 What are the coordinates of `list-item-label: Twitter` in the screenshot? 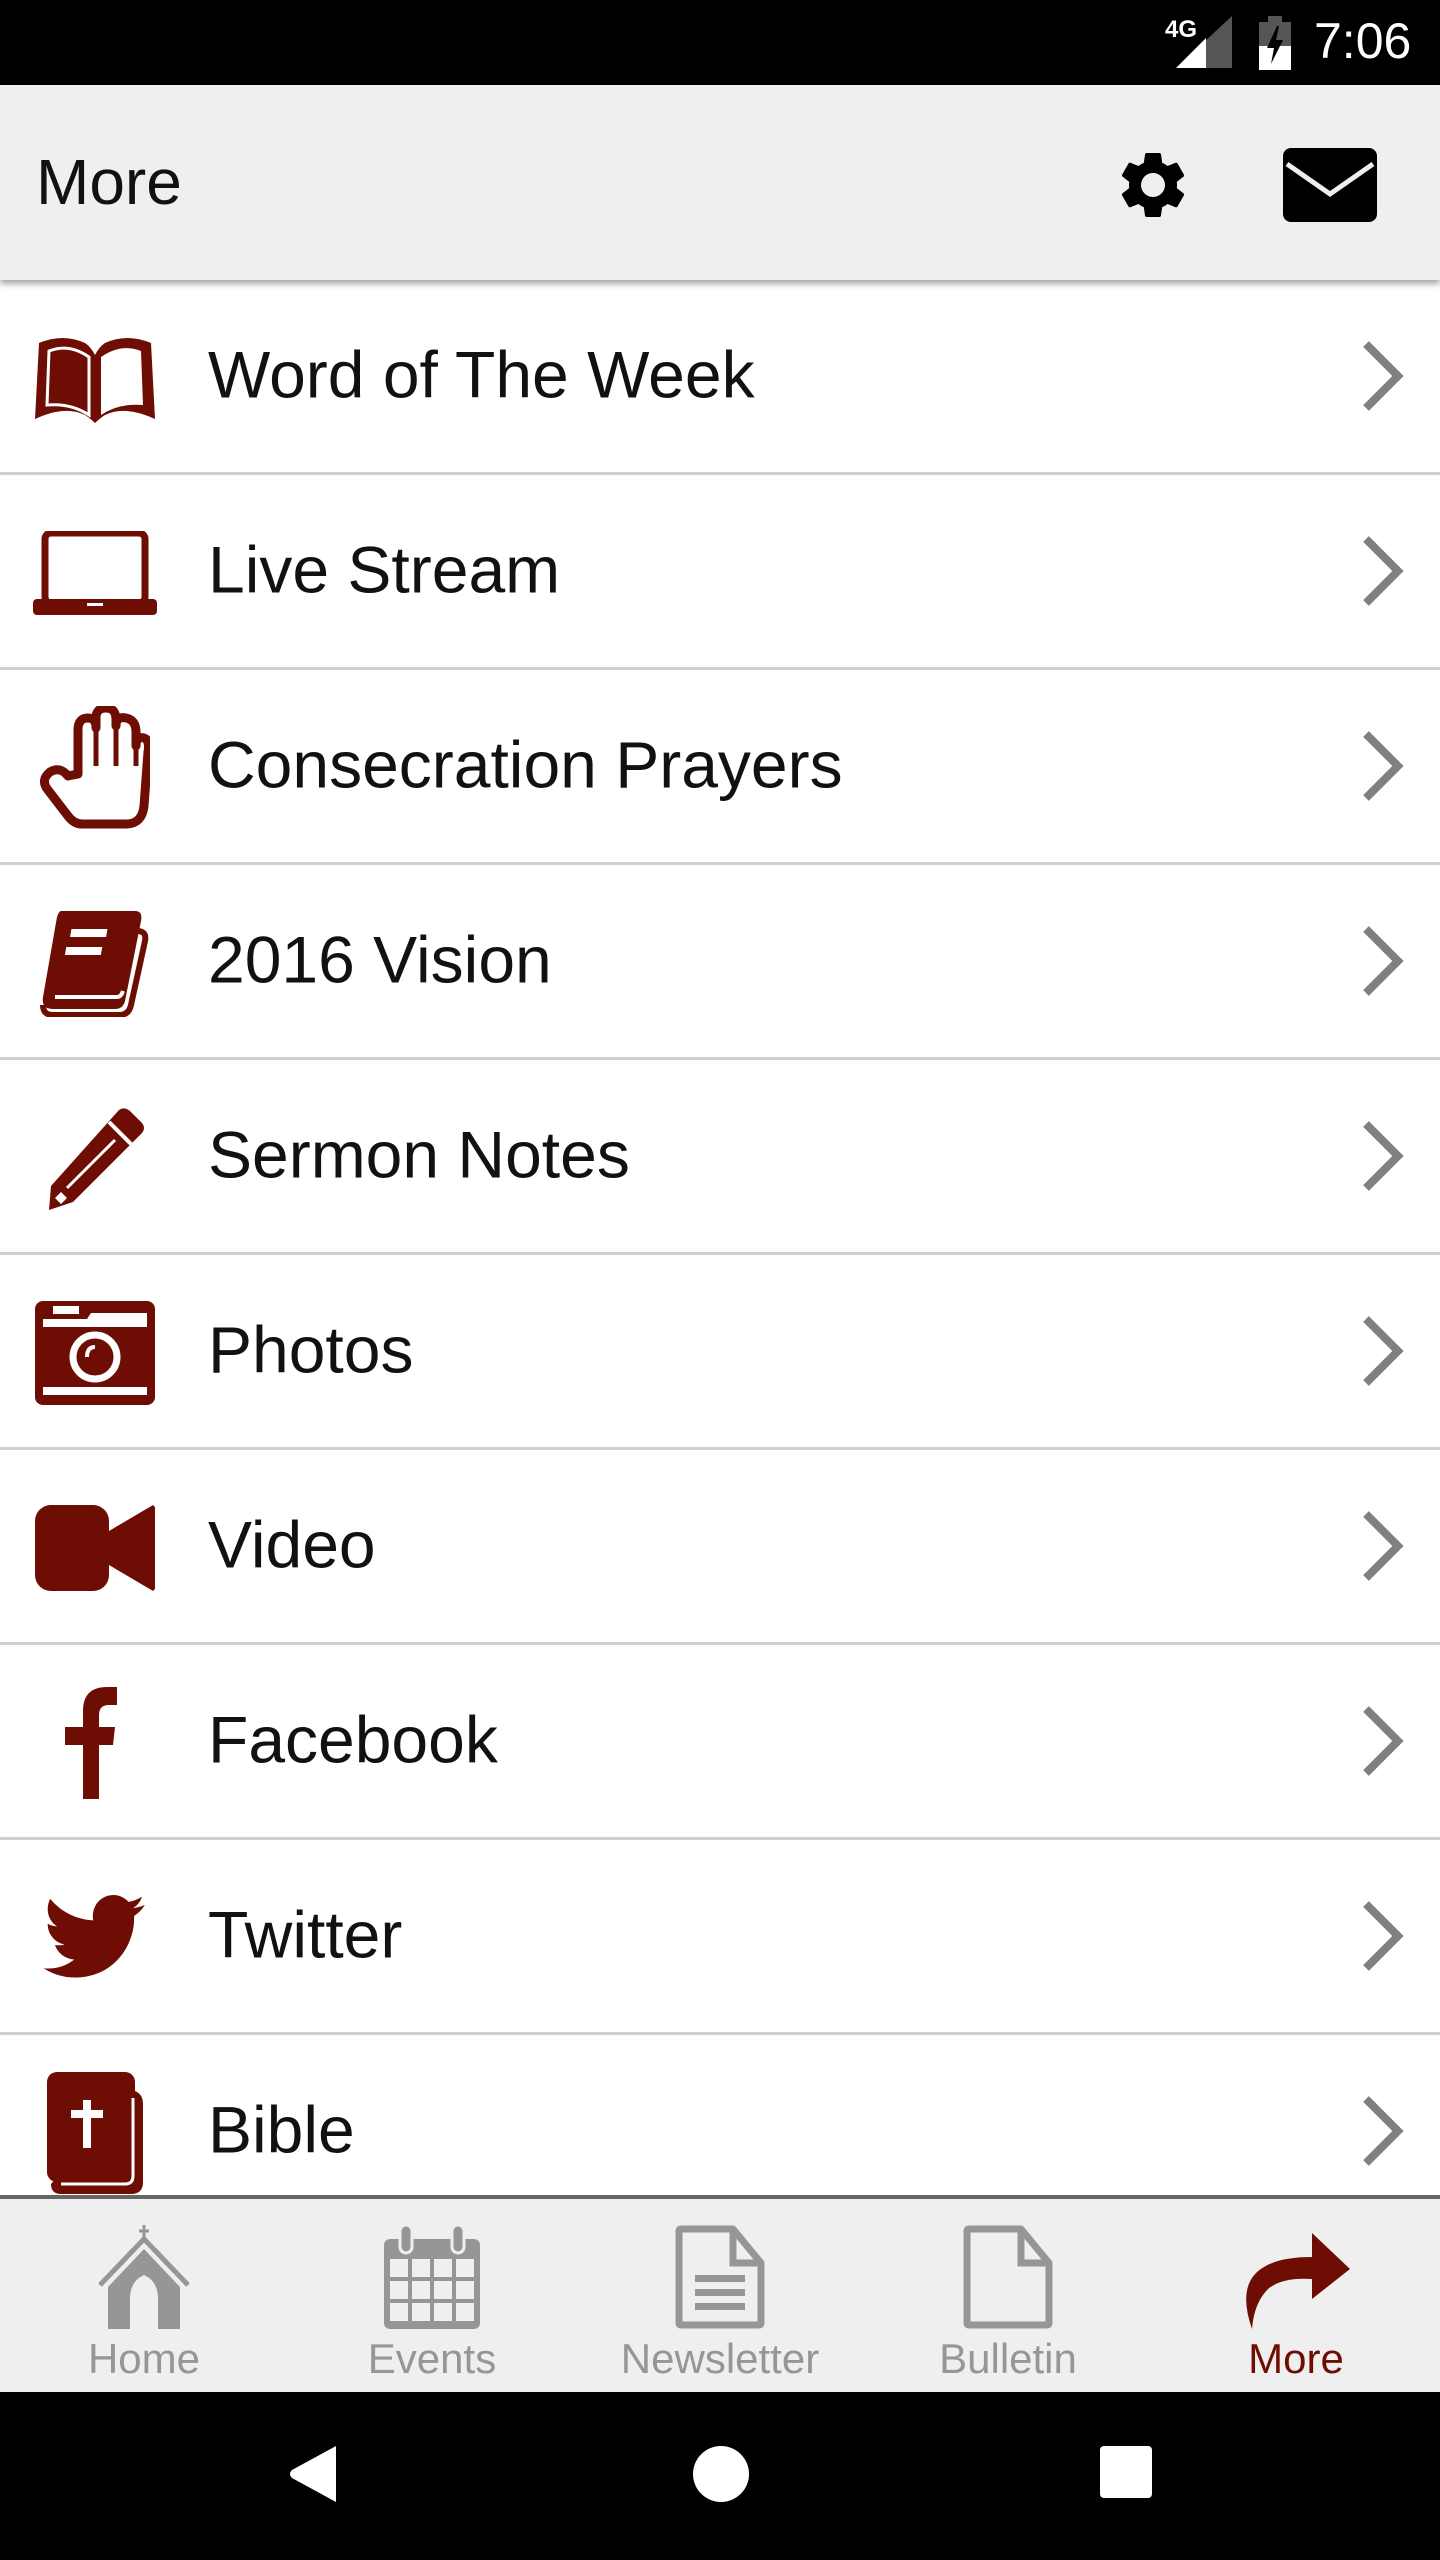 It's located at (305, 1934).